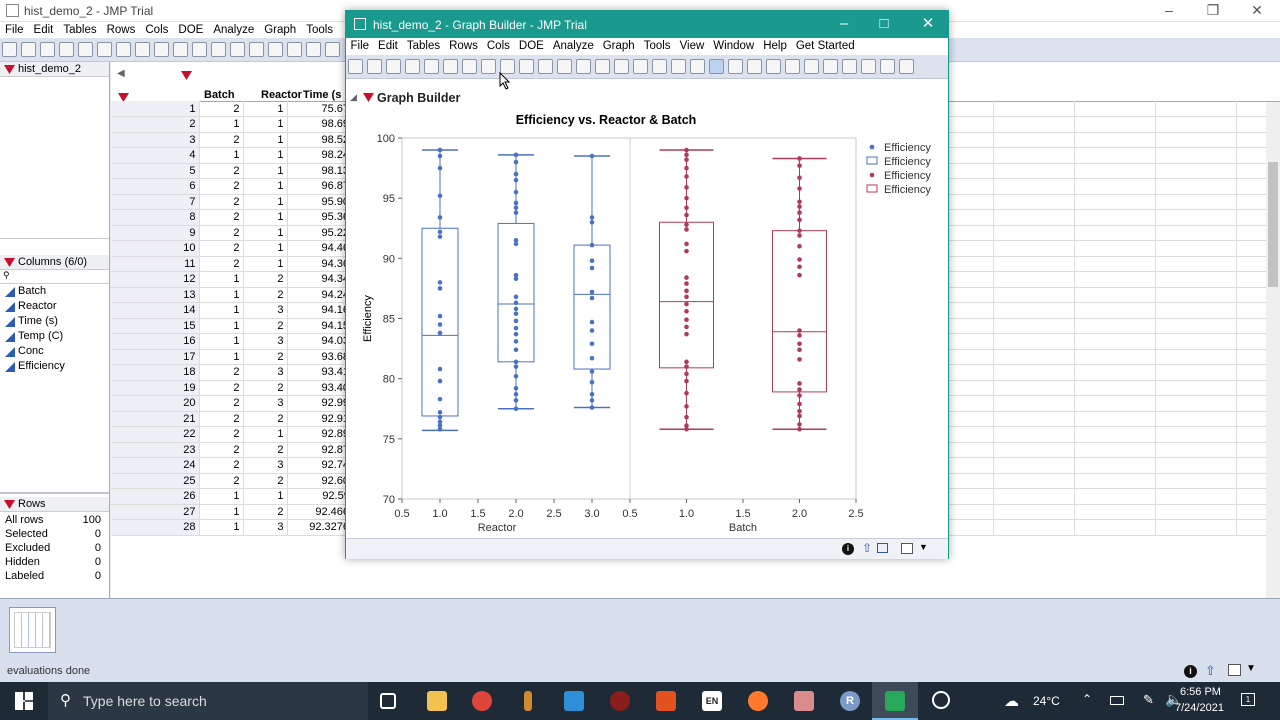  I want to click on legend-box-swatch, so click(872, 188).